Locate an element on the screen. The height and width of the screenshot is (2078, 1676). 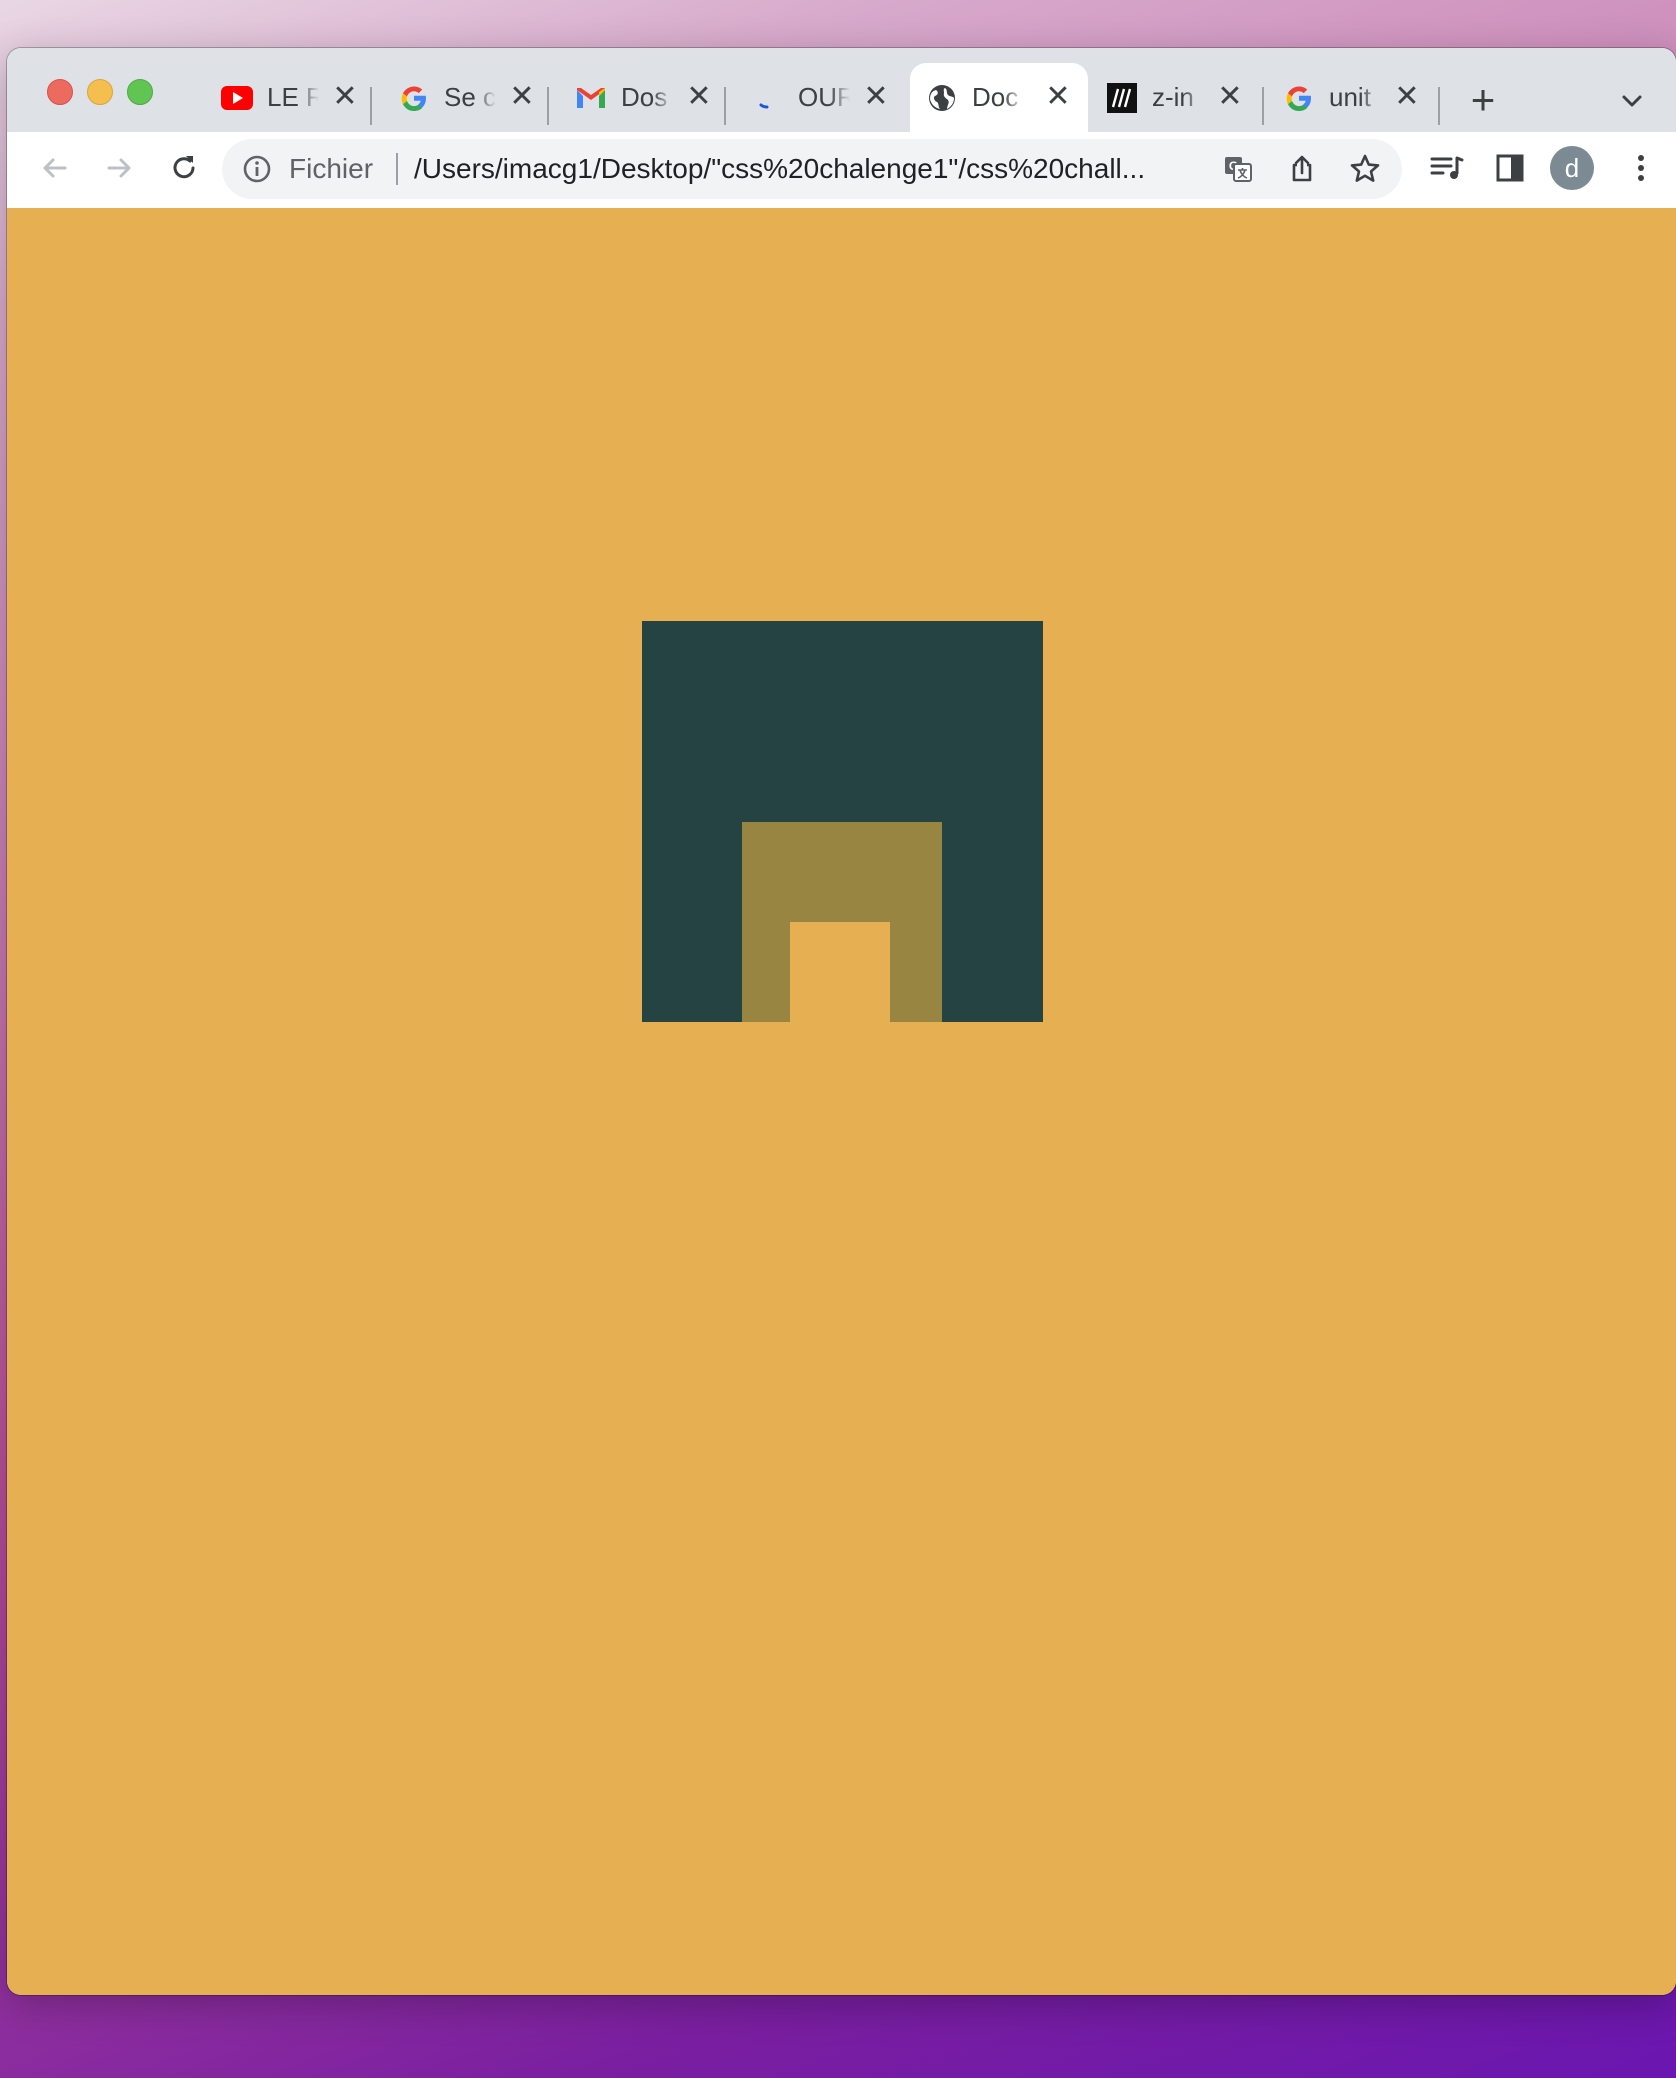
tab-search-button is located at coordinates (1632, 101).